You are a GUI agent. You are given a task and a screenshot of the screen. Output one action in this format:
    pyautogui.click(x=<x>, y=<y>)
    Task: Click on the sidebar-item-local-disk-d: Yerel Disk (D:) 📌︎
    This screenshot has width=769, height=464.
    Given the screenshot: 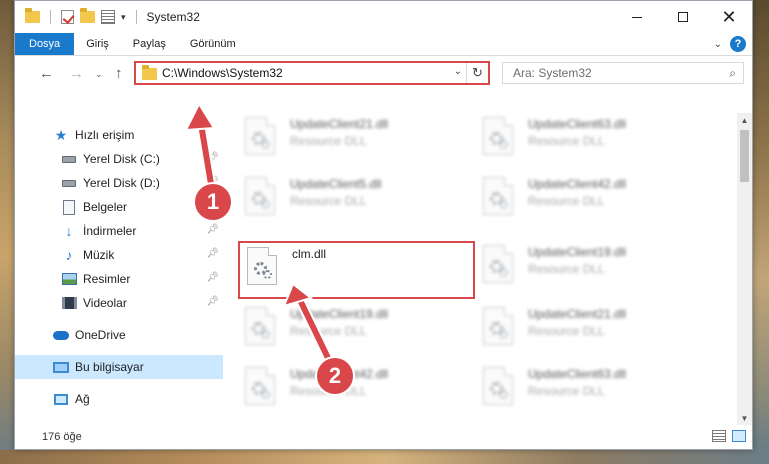 What is the action you would take?
    pyautogui.click(x=119, y=183)
    